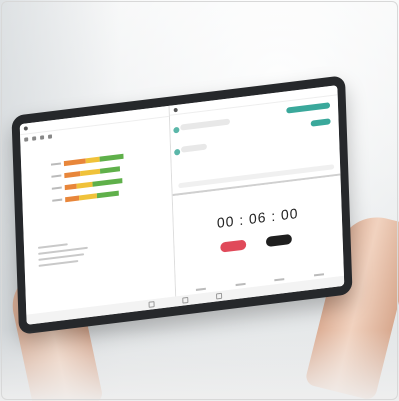  What do you see at coordinates (279, 240) in the screenshot?
I see `cancel-button` at bounding box center [279, 240].